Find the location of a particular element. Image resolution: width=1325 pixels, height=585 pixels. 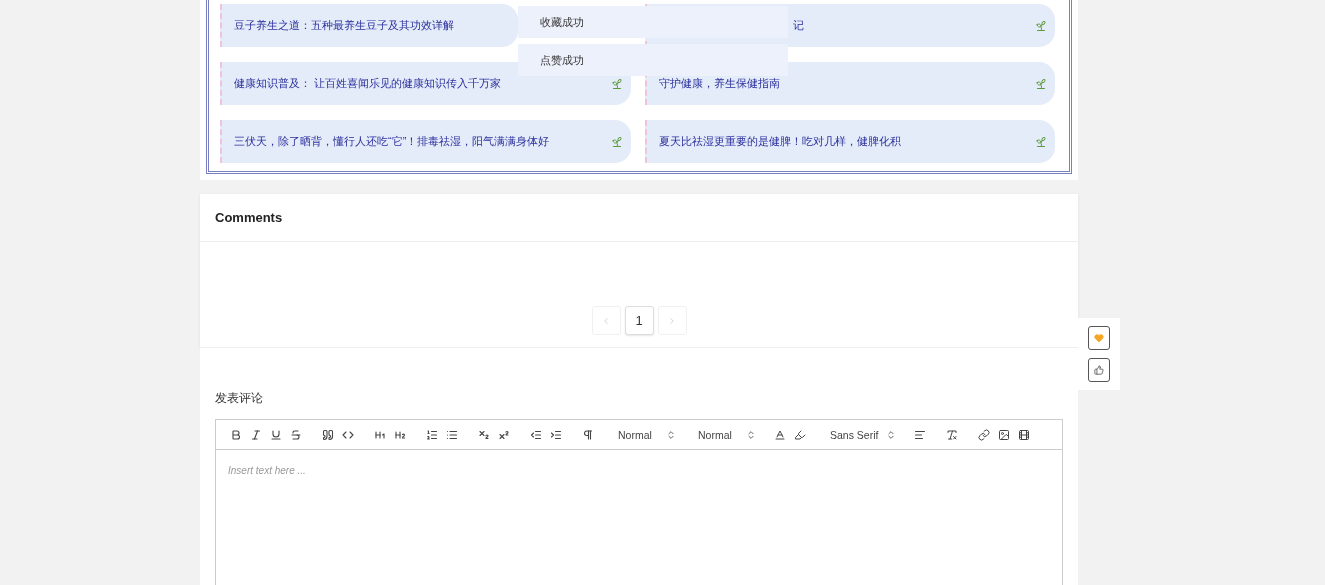

favorite-button is located at coordinates (1099, 338).